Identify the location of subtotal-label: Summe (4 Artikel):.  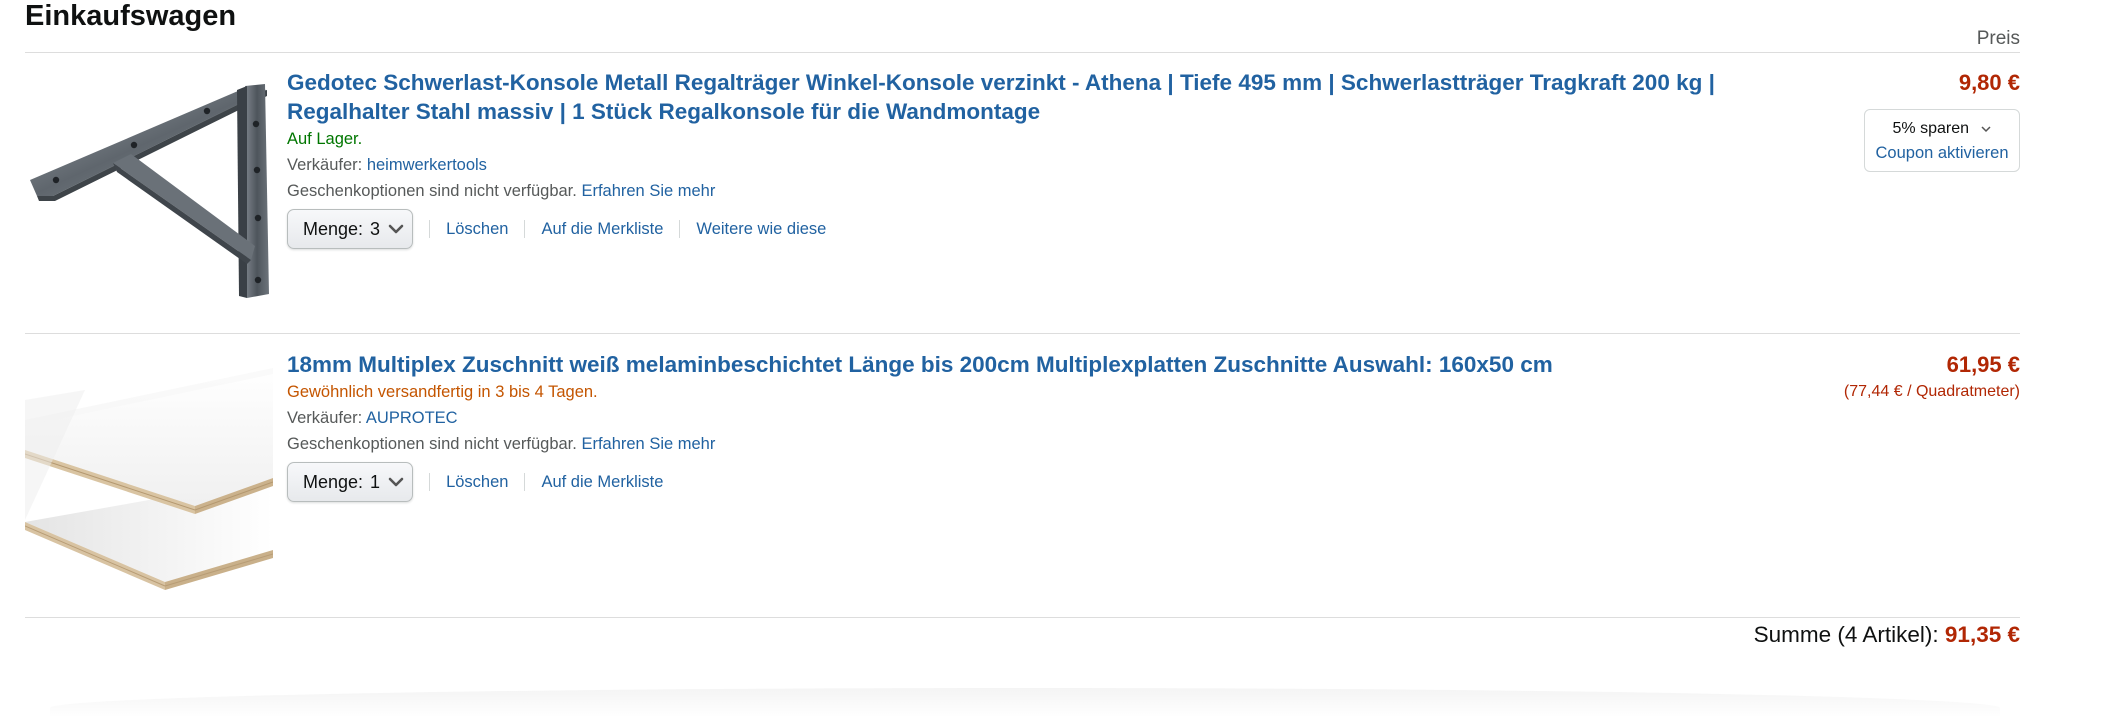
(1846, 634).